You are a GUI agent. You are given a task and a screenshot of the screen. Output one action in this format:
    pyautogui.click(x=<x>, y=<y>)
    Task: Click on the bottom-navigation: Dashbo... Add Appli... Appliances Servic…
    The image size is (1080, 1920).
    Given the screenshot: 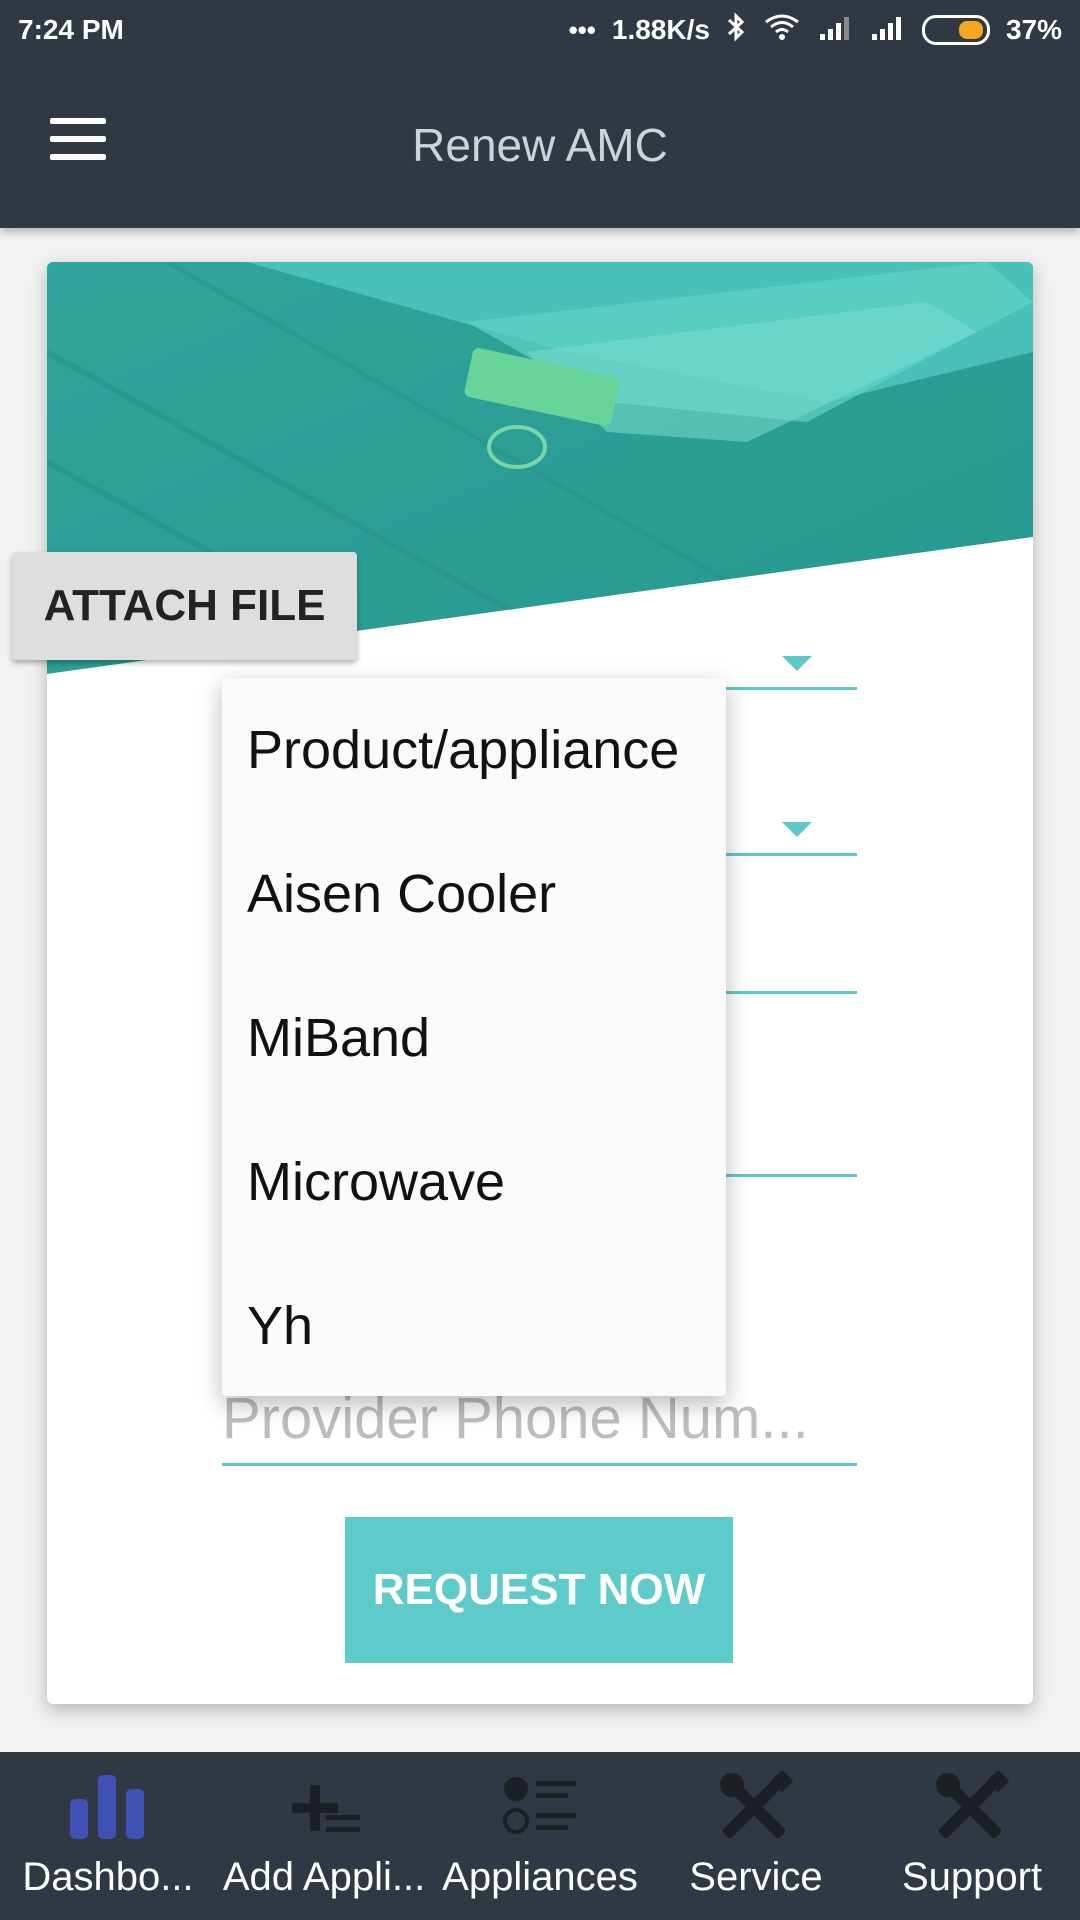 What is the action you would take?
    pyautogui.click(x=540, y=1836)
    